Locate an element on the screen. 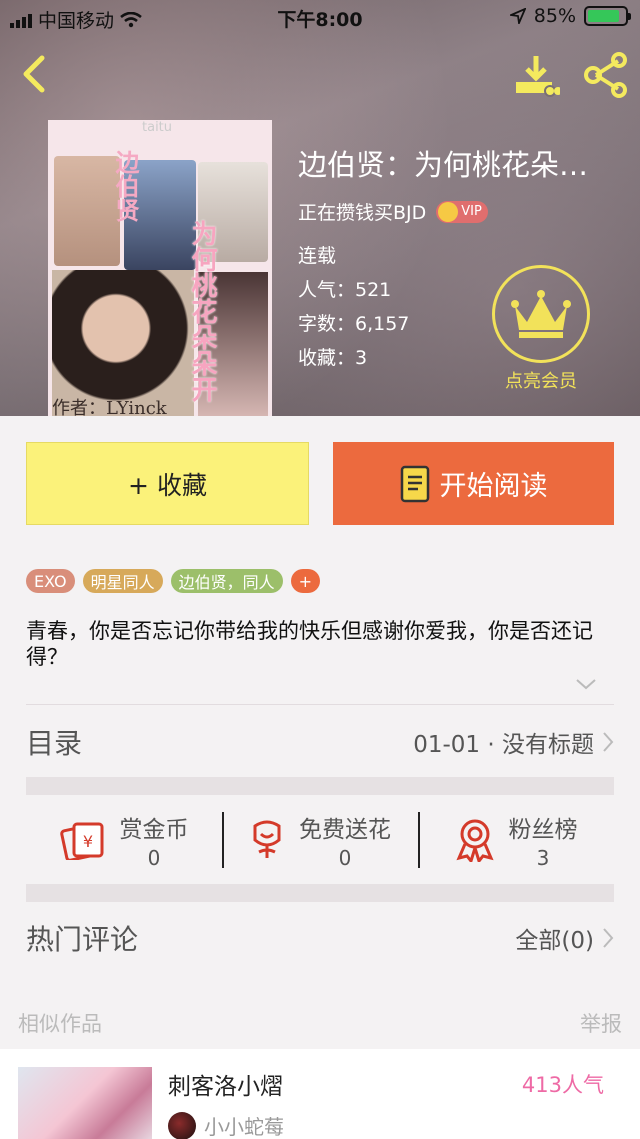  member-button: 点亮会员 is located at coordinates (541, 329).